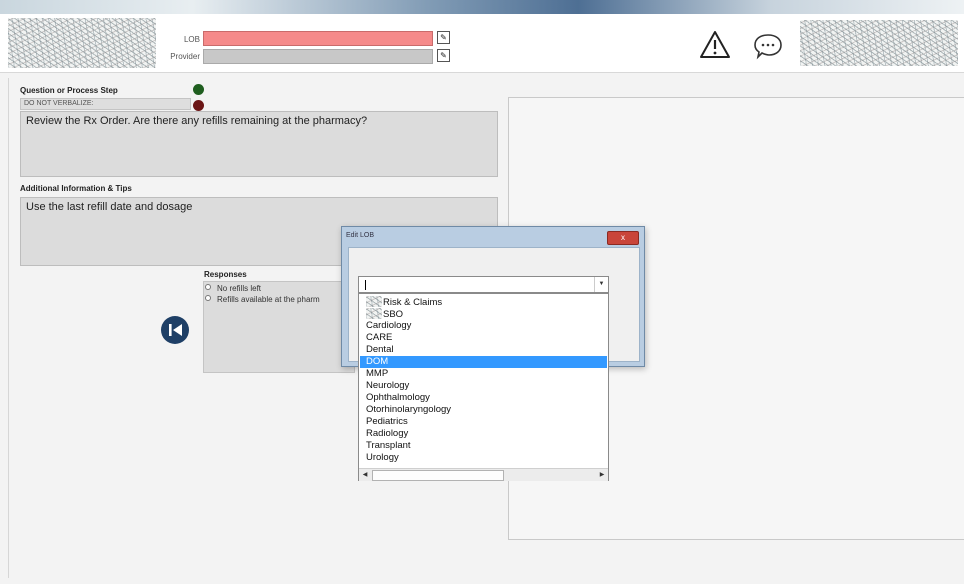 The width and height of the screenshot is (964, 584). I want to click on response-option: No refills left, so click(233, 288).